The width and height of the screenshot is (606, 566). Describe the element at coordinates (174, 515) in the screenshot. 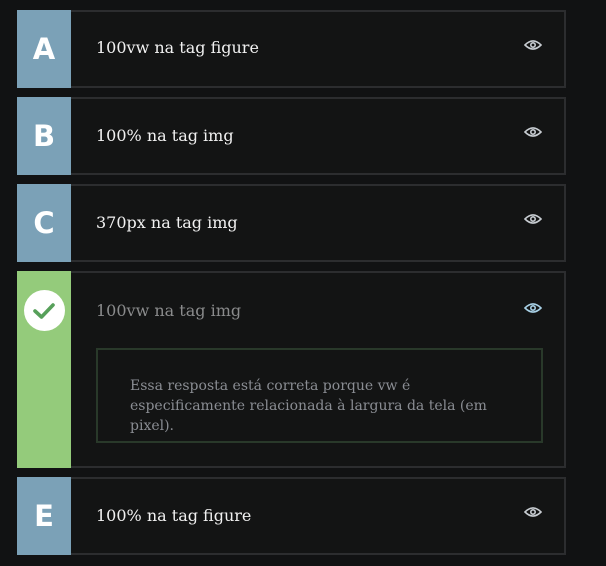

I see `option-text: 100% na tag figure` at that location.